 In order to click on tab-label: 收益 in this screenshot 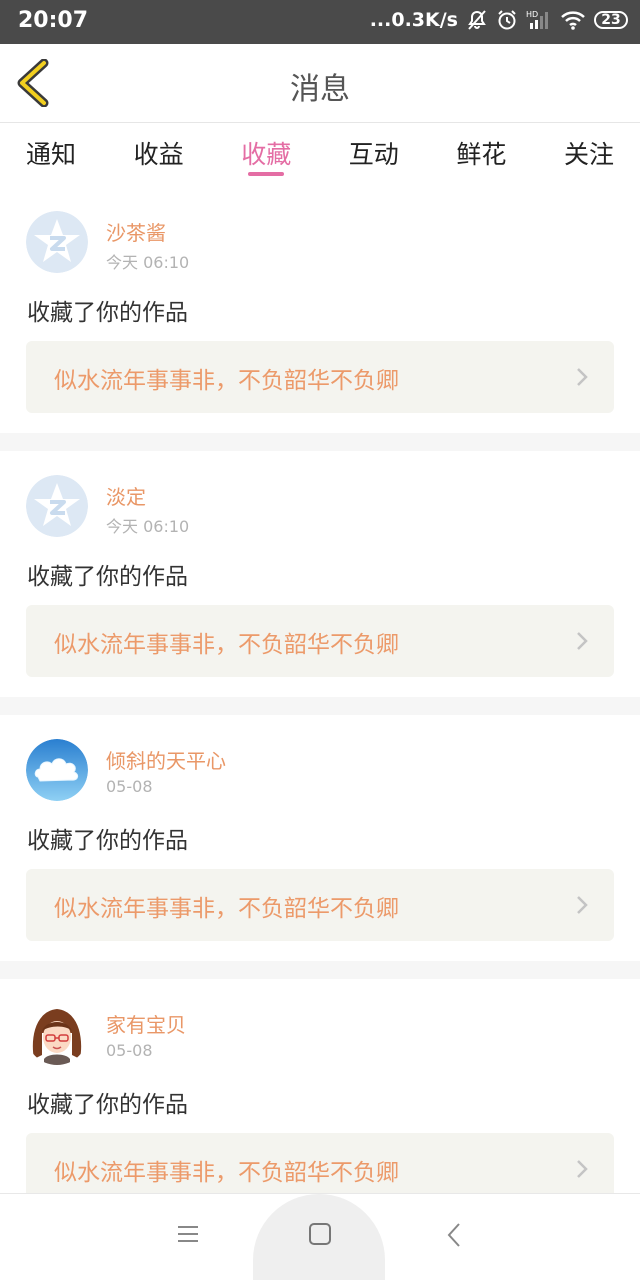, I will do `click(158, 154)`.